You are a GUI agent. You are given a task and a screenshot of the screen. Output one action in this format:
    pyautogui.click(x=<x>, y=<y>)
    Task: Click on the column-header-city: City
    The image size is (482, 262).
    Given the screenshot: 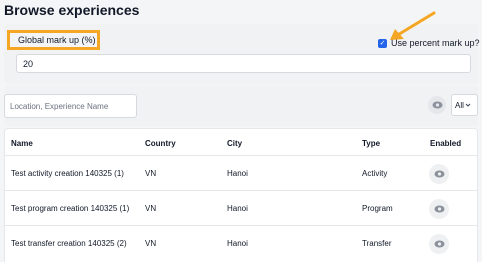 What is the action you would take?
    pyautogui.click(x=235, y=143)
    